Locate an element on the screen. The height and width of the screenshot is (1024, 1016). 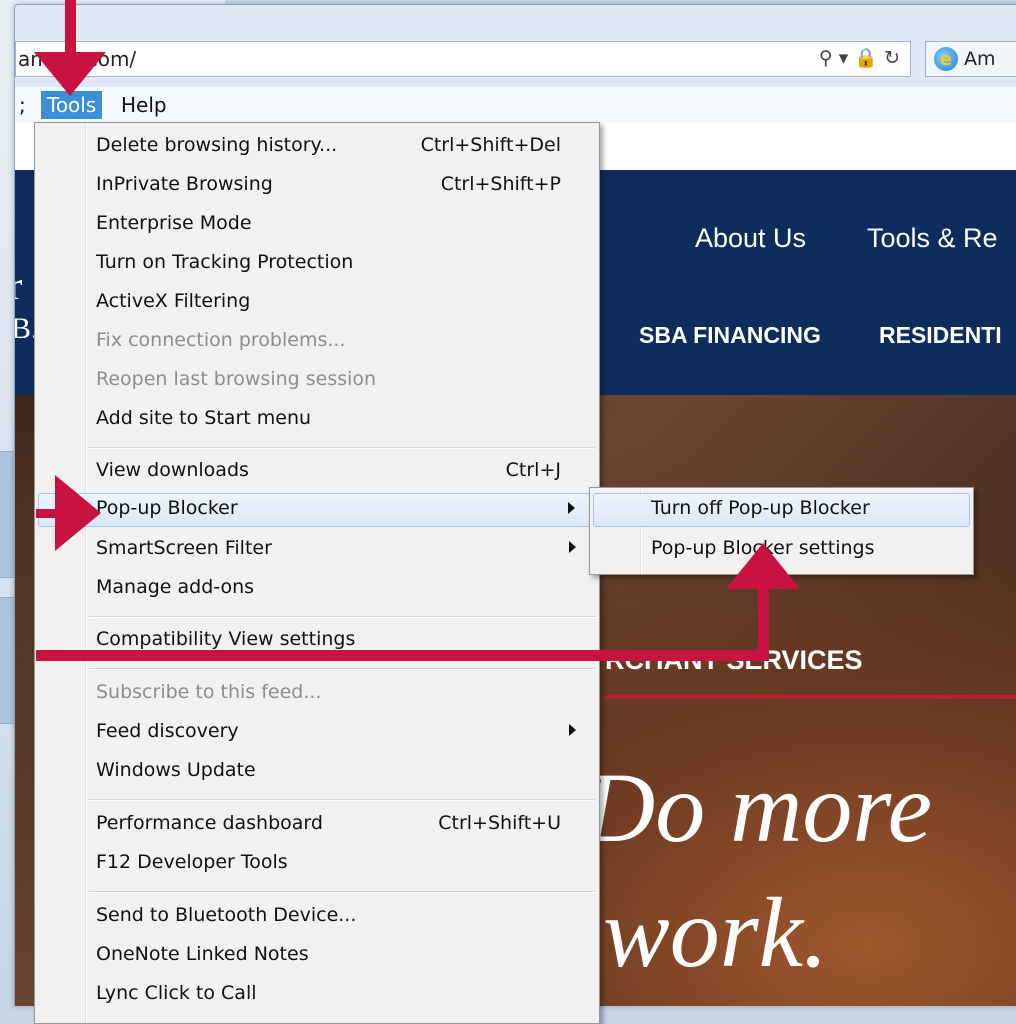
internet-explorer-icon: e is located at coordinates (946, 59).